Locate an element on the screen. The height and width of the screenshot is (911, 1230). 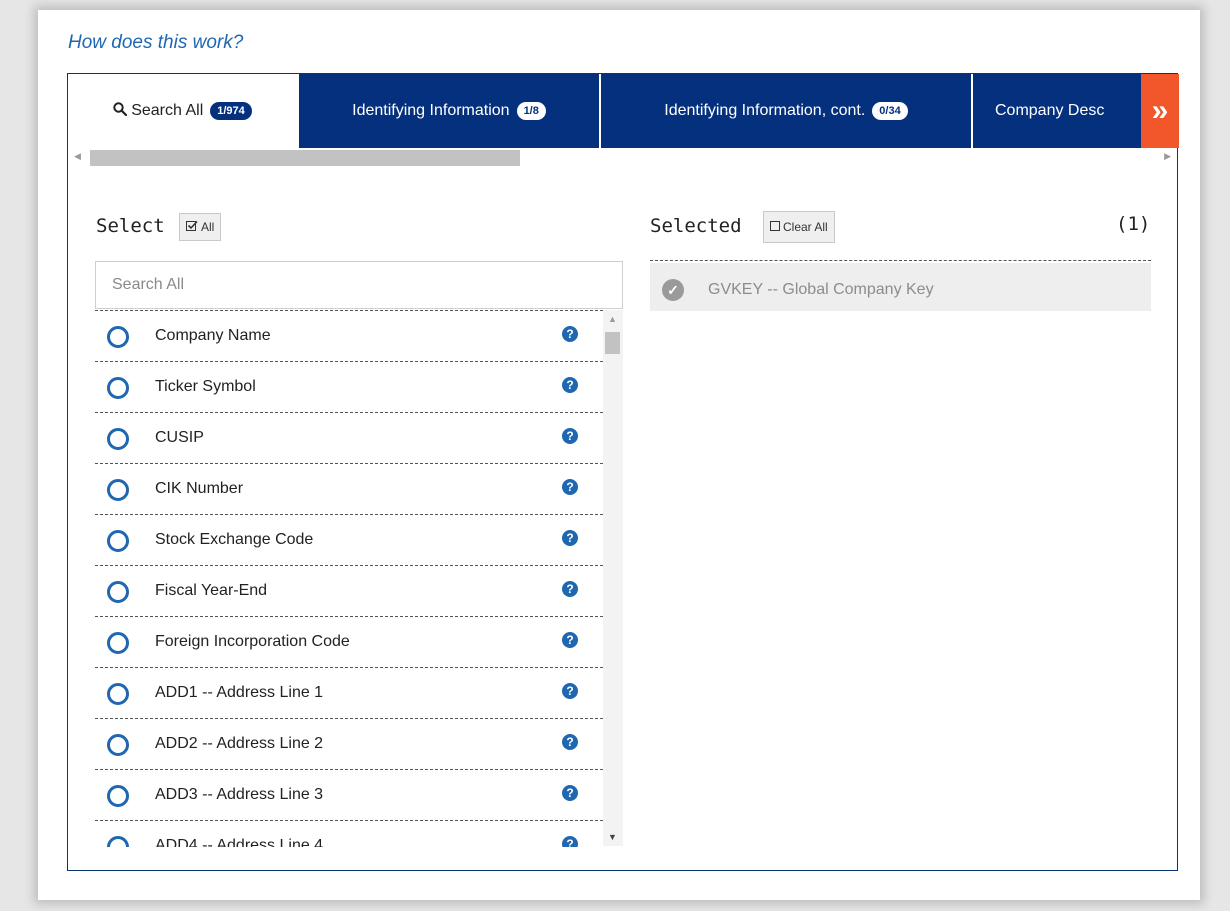
next-tabs-button: » is located at coordinates (1160, 111).